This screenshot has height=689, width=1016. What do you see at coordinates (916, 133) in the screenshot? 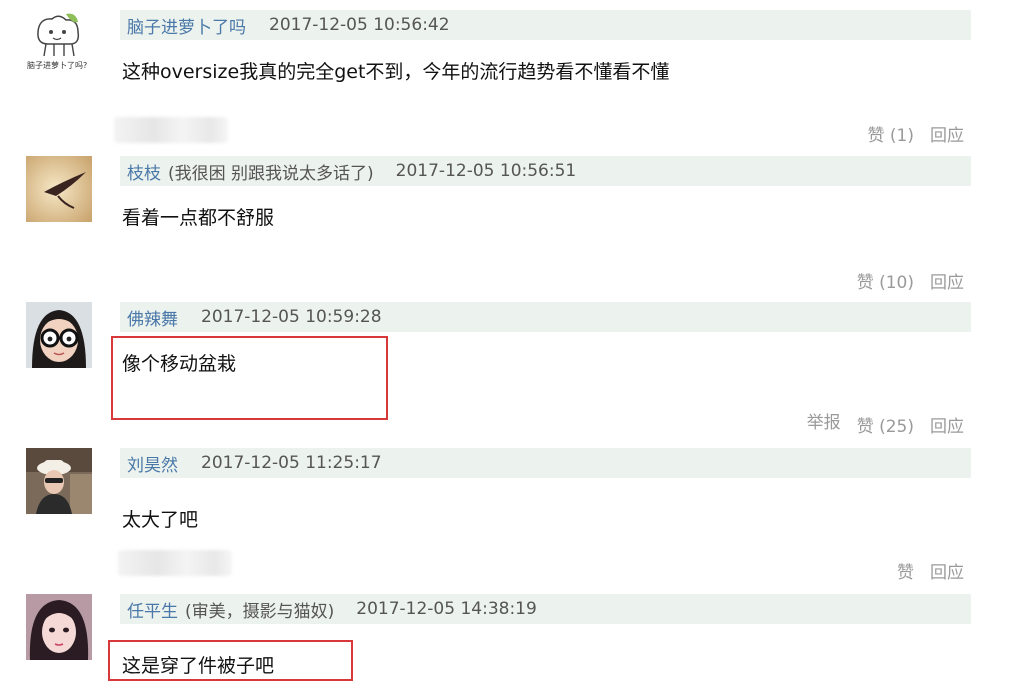
I see `comment-actions: 赞 (1) 回应` at bounding box center [916, 133].